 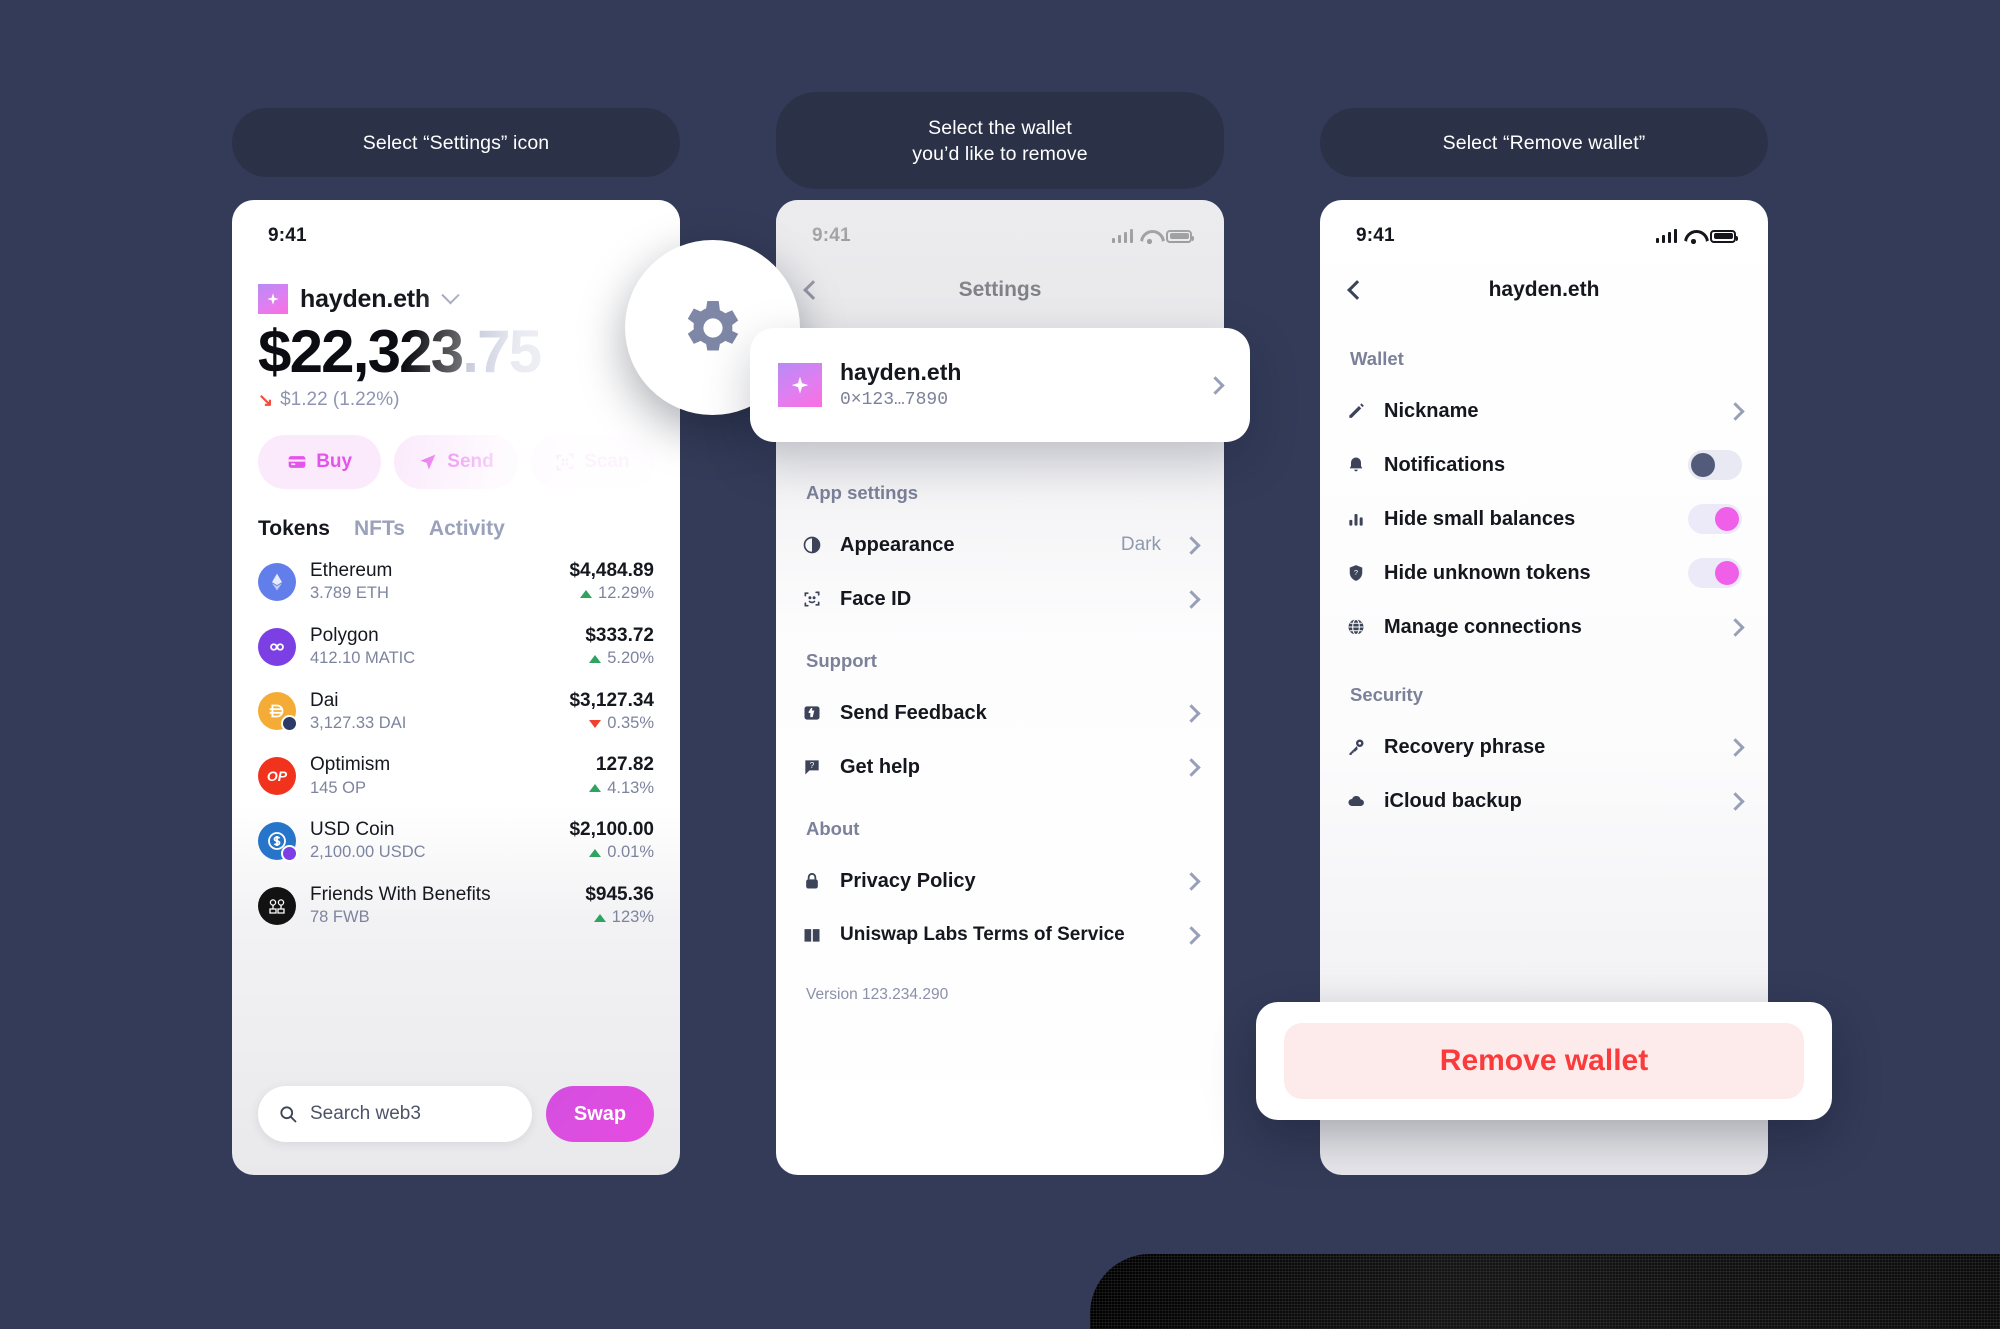 What do you see at coordinates (467, 529) in the screenshot?
I see `tab-activity: Activity` at bounding box center [467, 529].